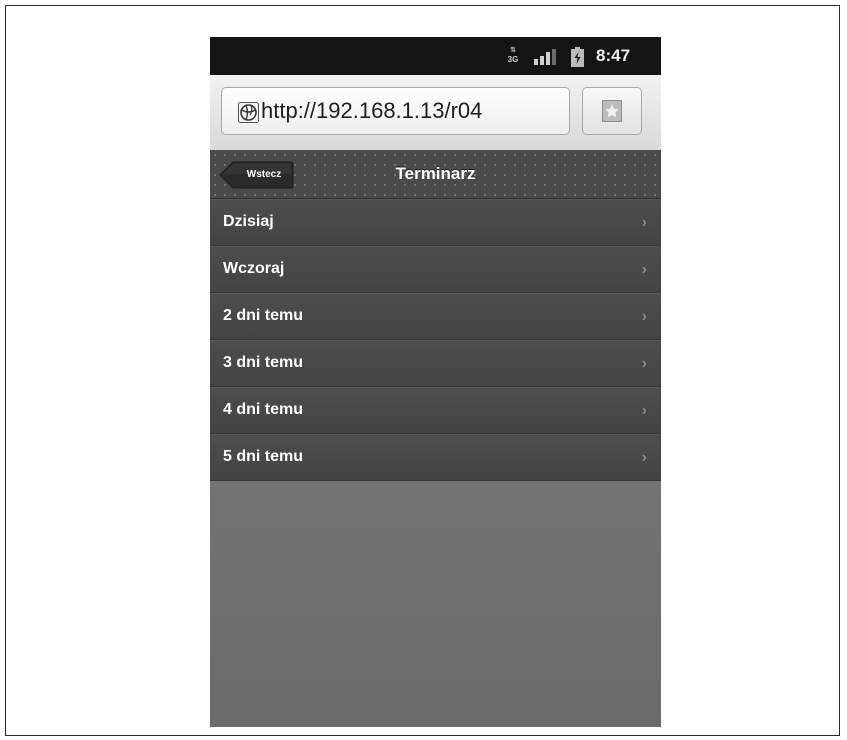  I want to click on page-title: Terminarz, so click(435, 173).